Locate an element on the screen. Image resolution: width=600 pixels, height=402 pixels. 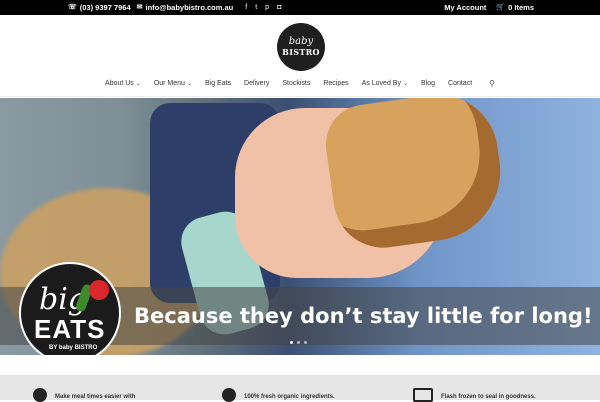
nav-delivery: Delivery is located at coordinates (256, 83).